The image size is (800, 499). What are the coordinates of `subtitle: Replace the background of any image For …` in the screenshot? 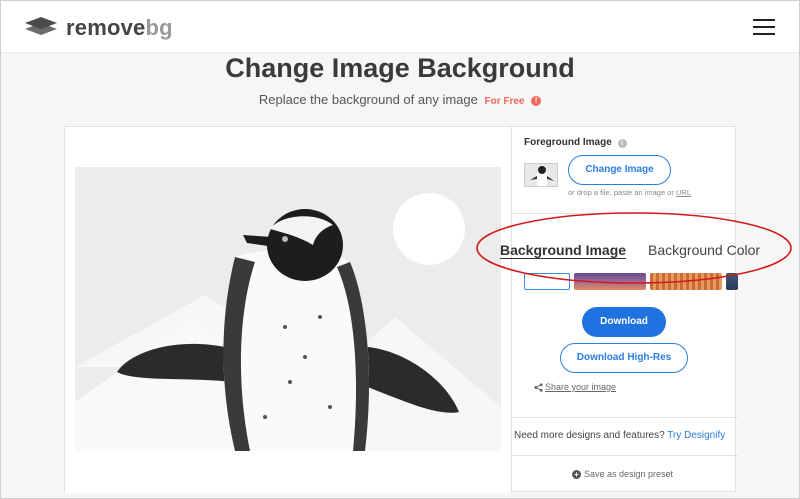 It's located at (400, 99).